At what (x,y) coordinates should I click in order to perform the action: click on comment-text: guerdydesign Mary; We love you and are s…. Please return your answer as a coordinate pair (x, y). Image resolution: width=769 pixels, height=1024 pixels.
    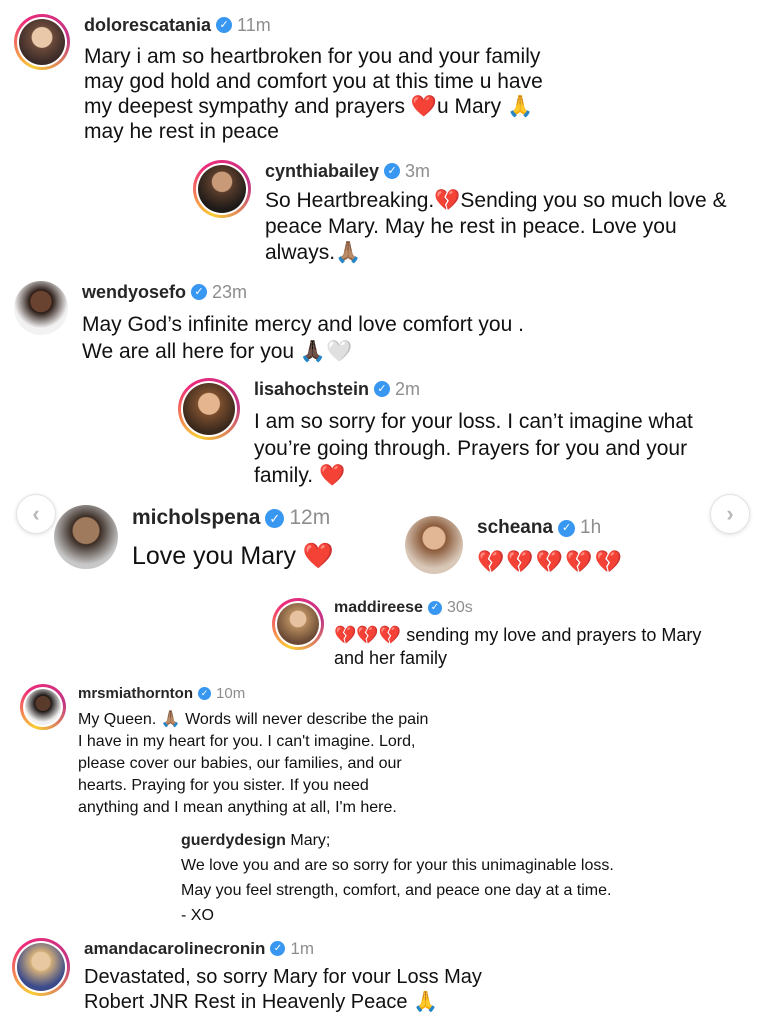
    Looking at the image, I should click on (397, 878).